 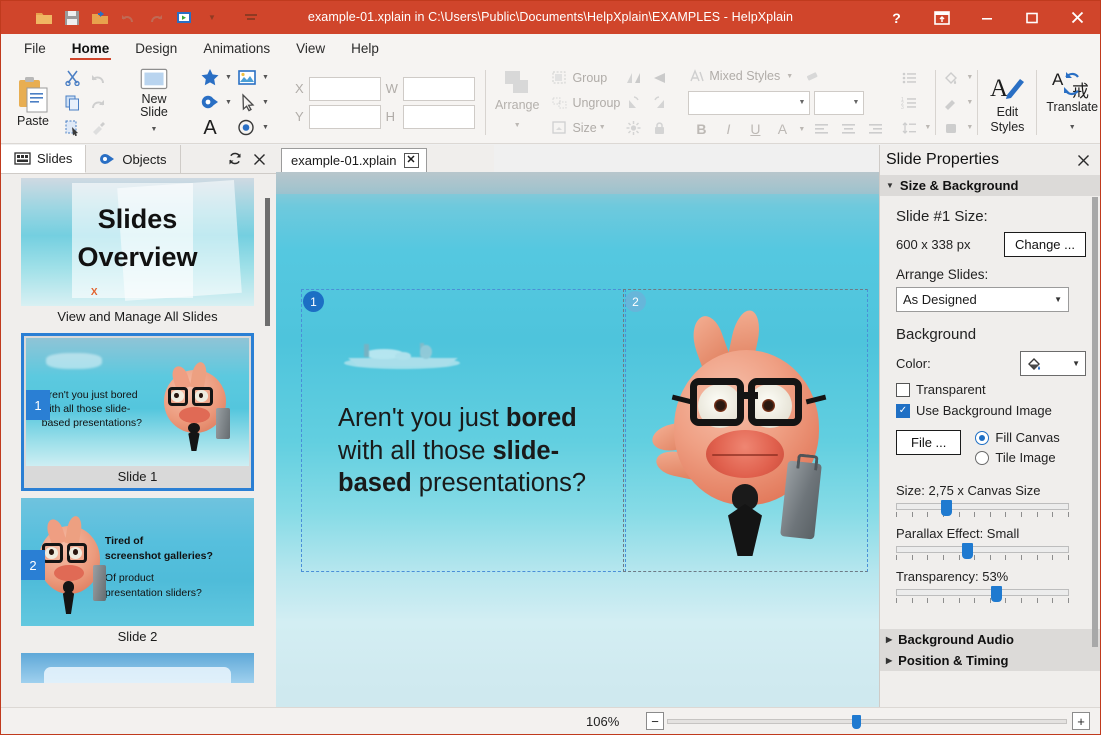 I want to click on font-color-button: A, so click(x=782, y=129).